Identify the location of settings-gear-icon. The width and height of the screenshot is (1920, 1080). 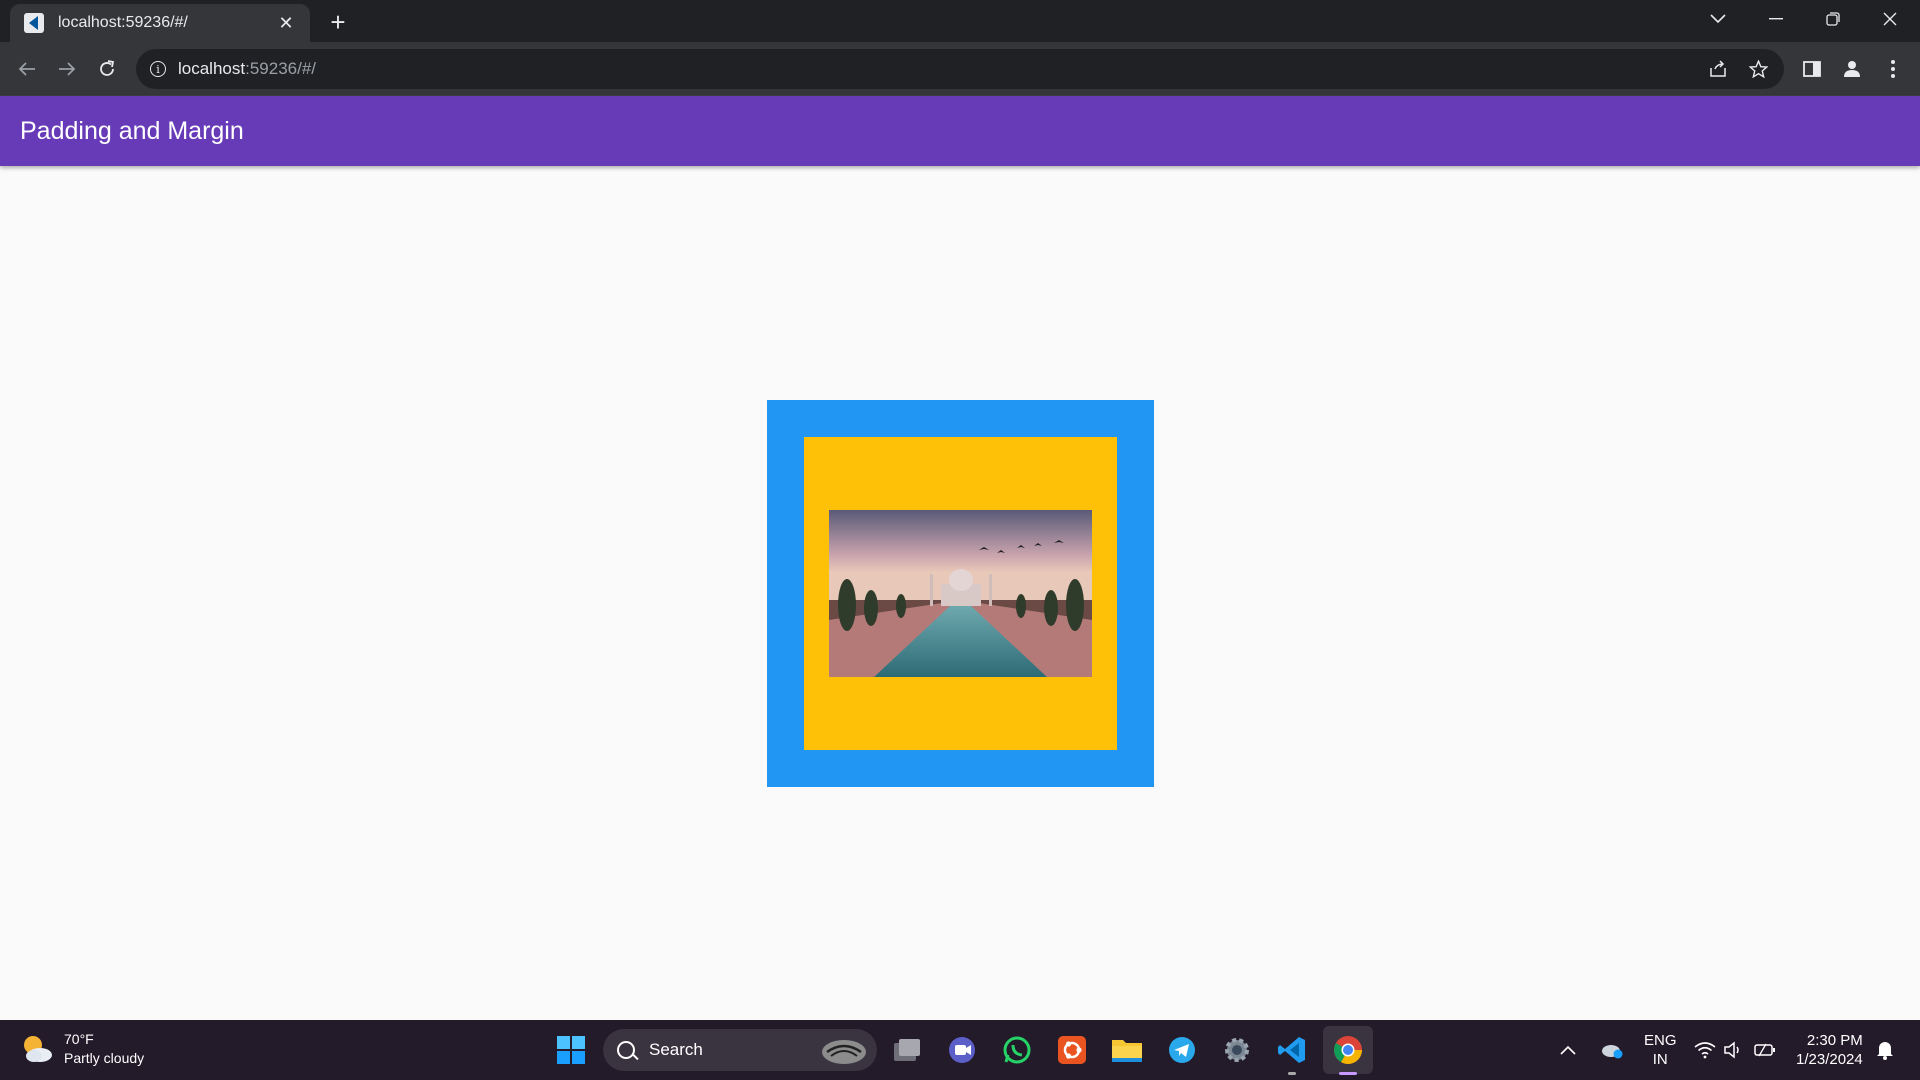
(1237, 1050).